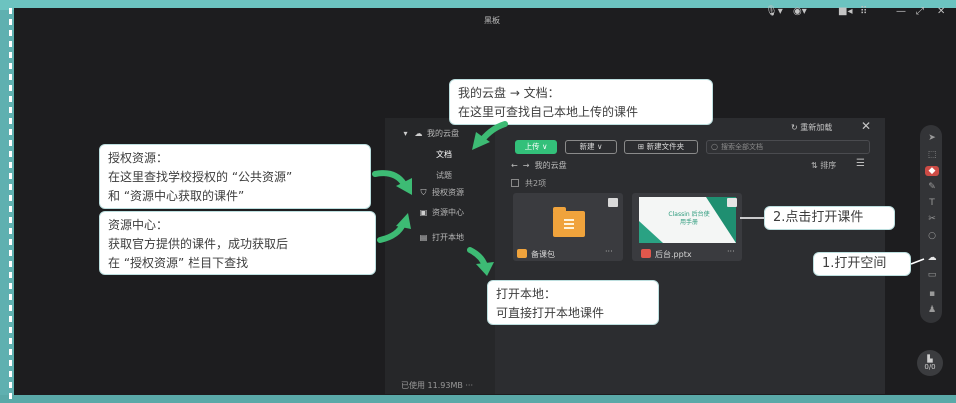  Describe the element at coordinates (485, 269) in the screenshot. I see `arrow-to-open-local-head` at that location.